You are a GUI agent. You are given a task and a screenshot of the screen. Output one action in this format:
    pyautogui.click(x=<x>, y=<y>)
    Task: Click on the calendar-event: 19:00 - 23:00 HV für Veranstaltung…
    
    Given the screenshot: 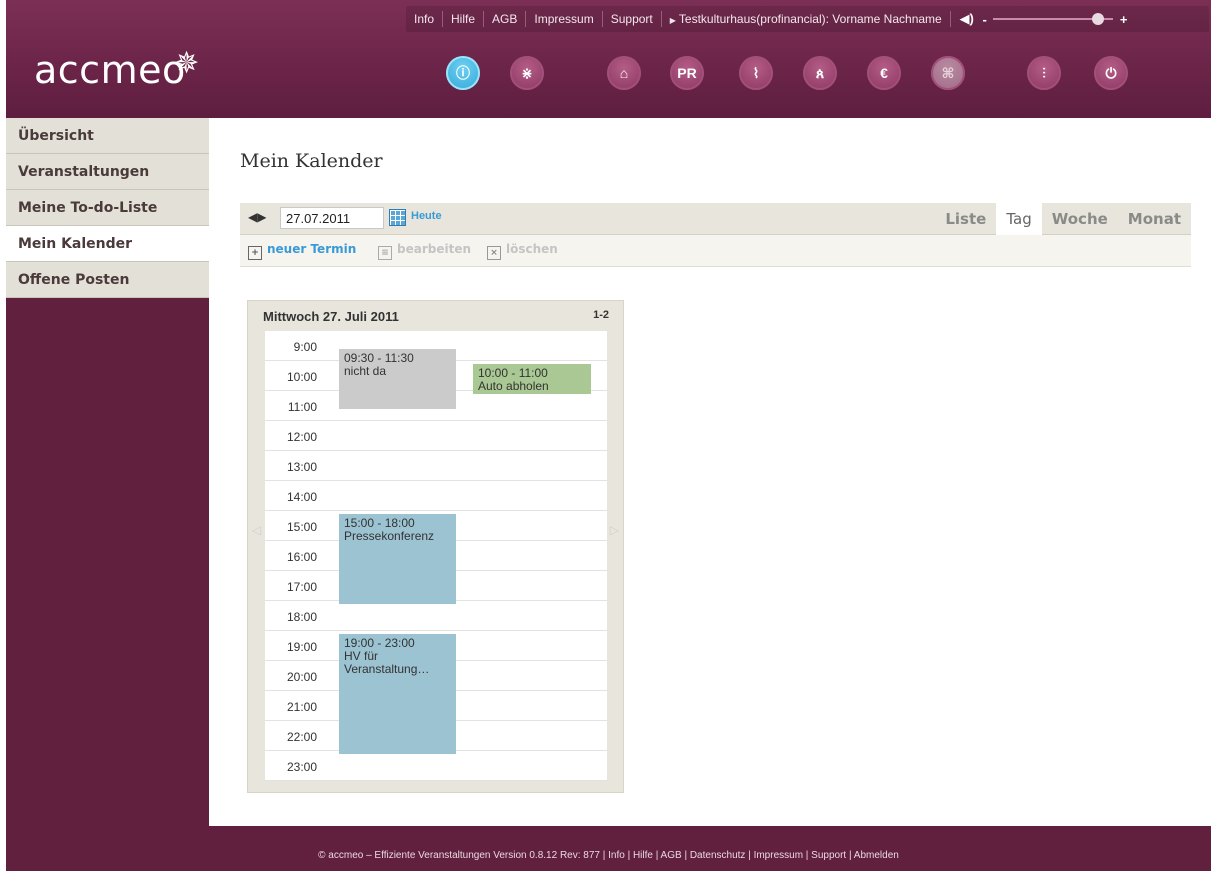 What is the action you would take?
    pyautogui.click(x=397, y=694)
    